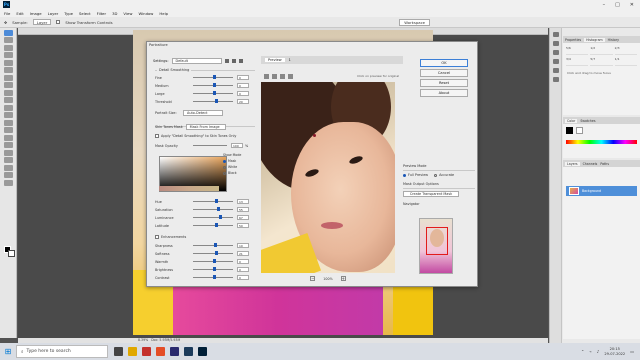  I want to click on zoom-in-button: +, so click(343, 278).